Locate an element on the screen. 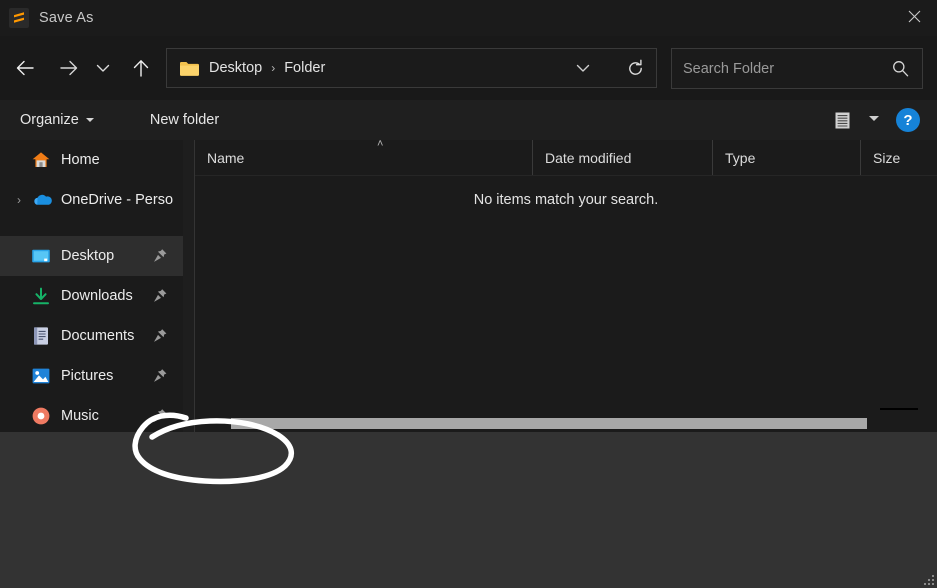 This screenshot has height=588, width=937. home-icon is located at coordinates (41, 160).